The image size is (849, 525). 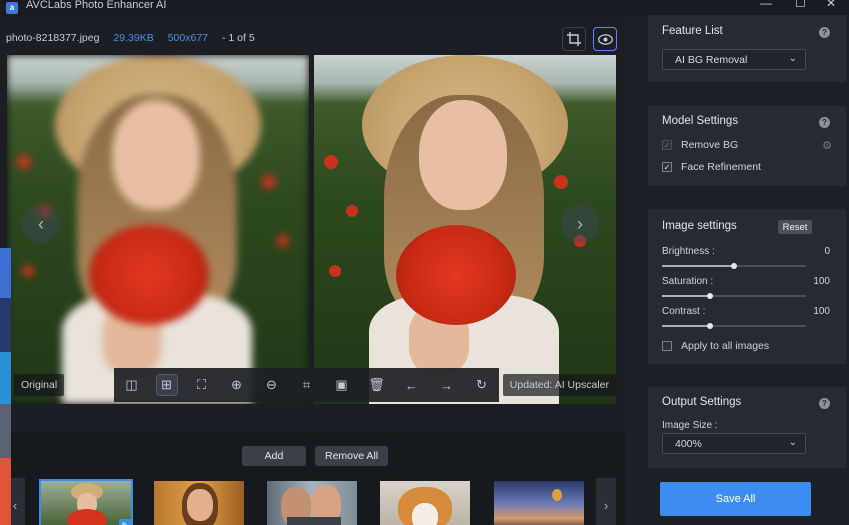 What do you see at coordinates (482, 385) in the screenshot?
I see `rotate-icon: ↻` at bounding box center [482, 385].